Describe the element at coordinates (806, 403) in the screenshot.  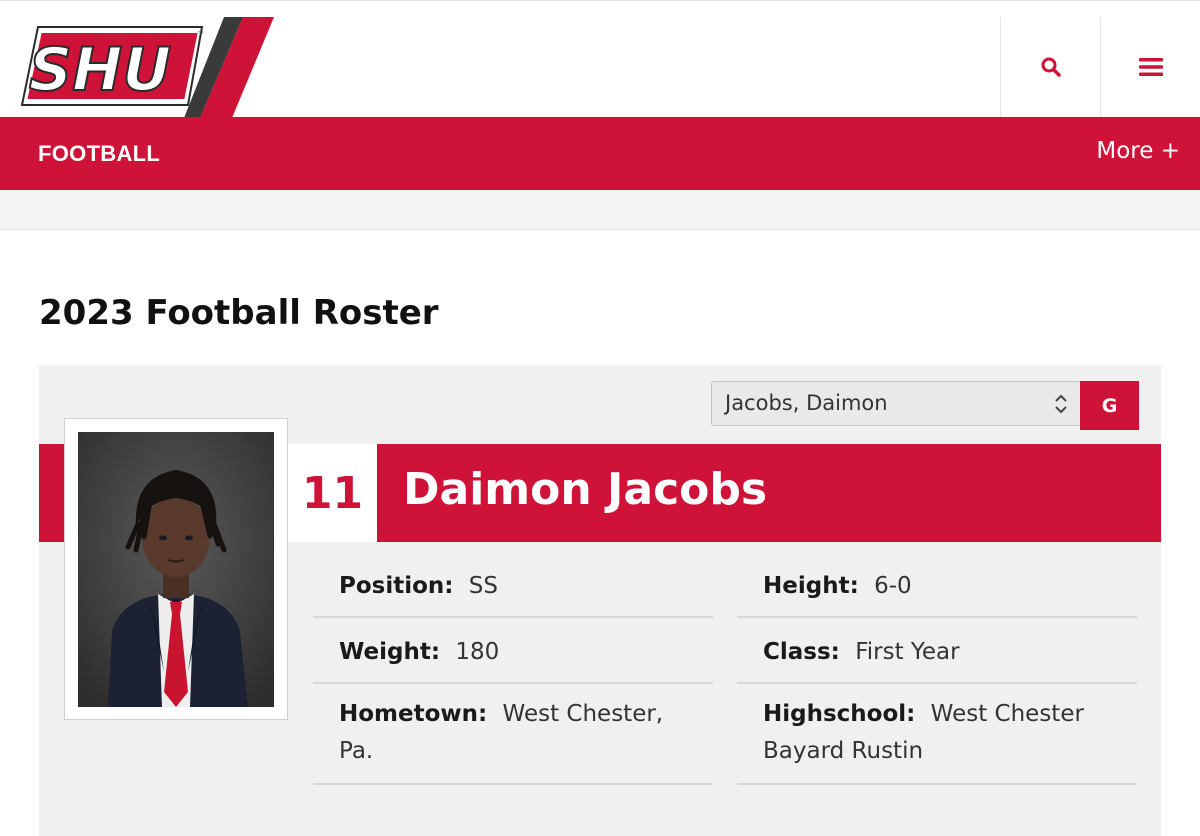
I see `player-select-value: Jacobs, Daimon` at that location.